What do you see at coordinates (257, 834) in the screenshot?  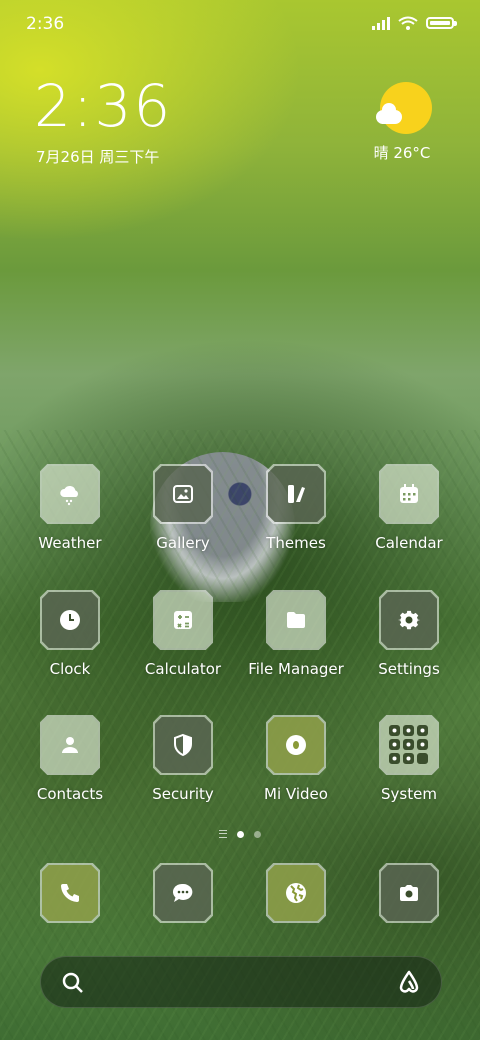 I see `page-dot` at bounding box center [257, 834].